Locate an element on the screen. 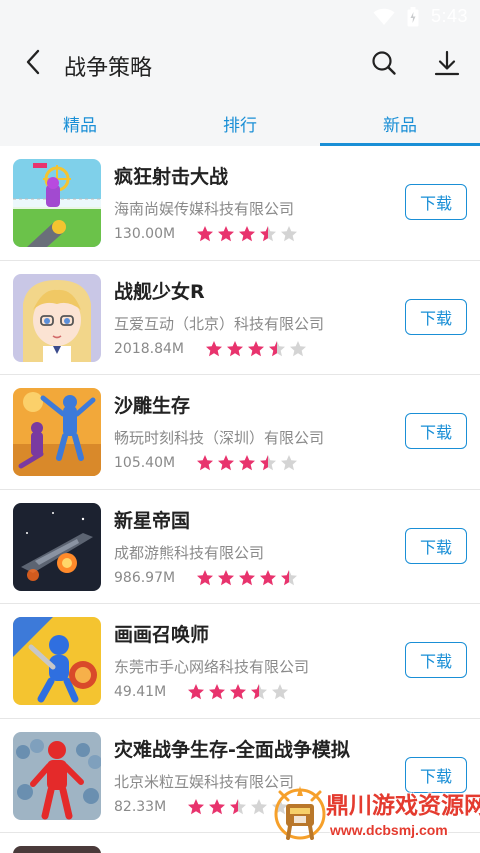 This screenshot has width=480, height=853. app-name: 新星帝国 is located at coordinates (152, 520).